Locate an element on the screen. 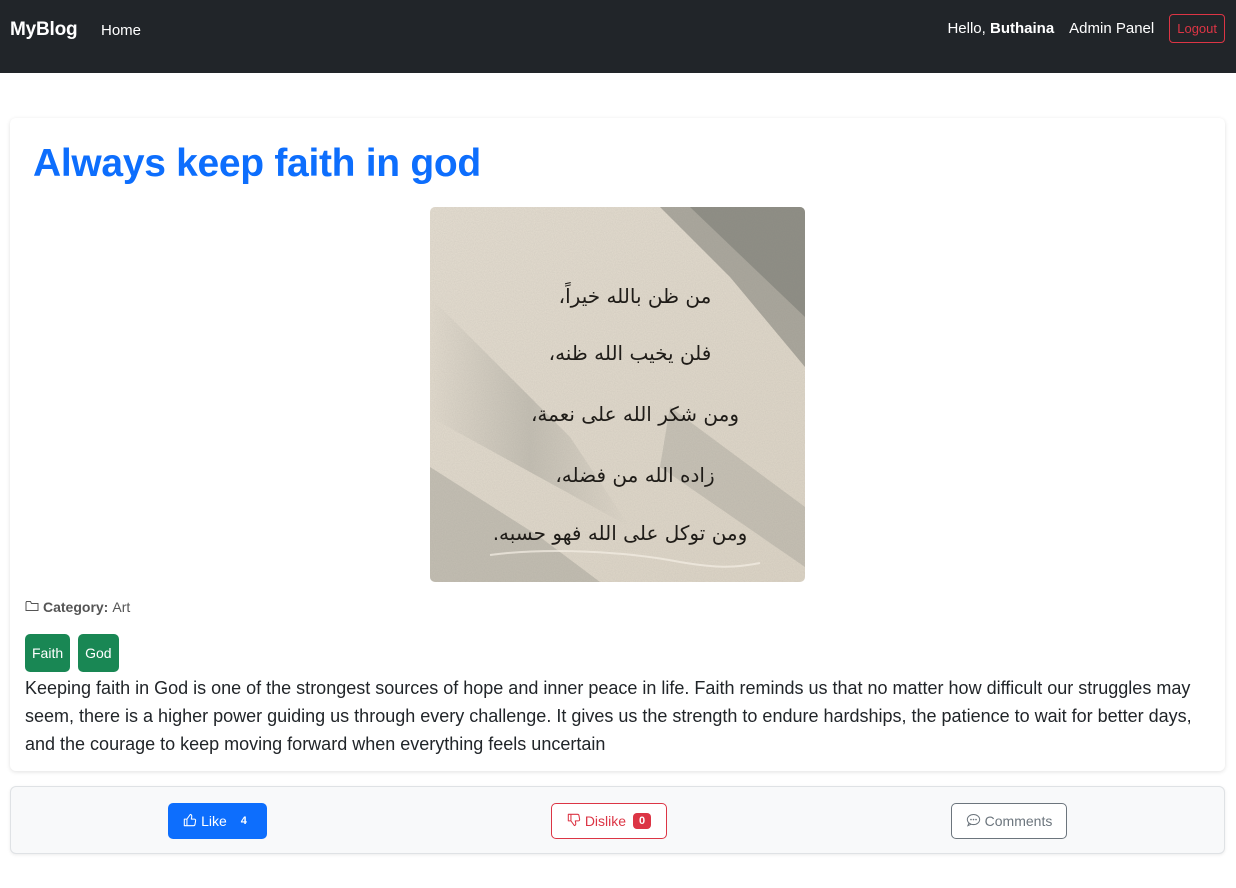 This screenshot has width=1236, height=888. user-greeting: Hello, Buthaina is located at coordinates (1001, 28).